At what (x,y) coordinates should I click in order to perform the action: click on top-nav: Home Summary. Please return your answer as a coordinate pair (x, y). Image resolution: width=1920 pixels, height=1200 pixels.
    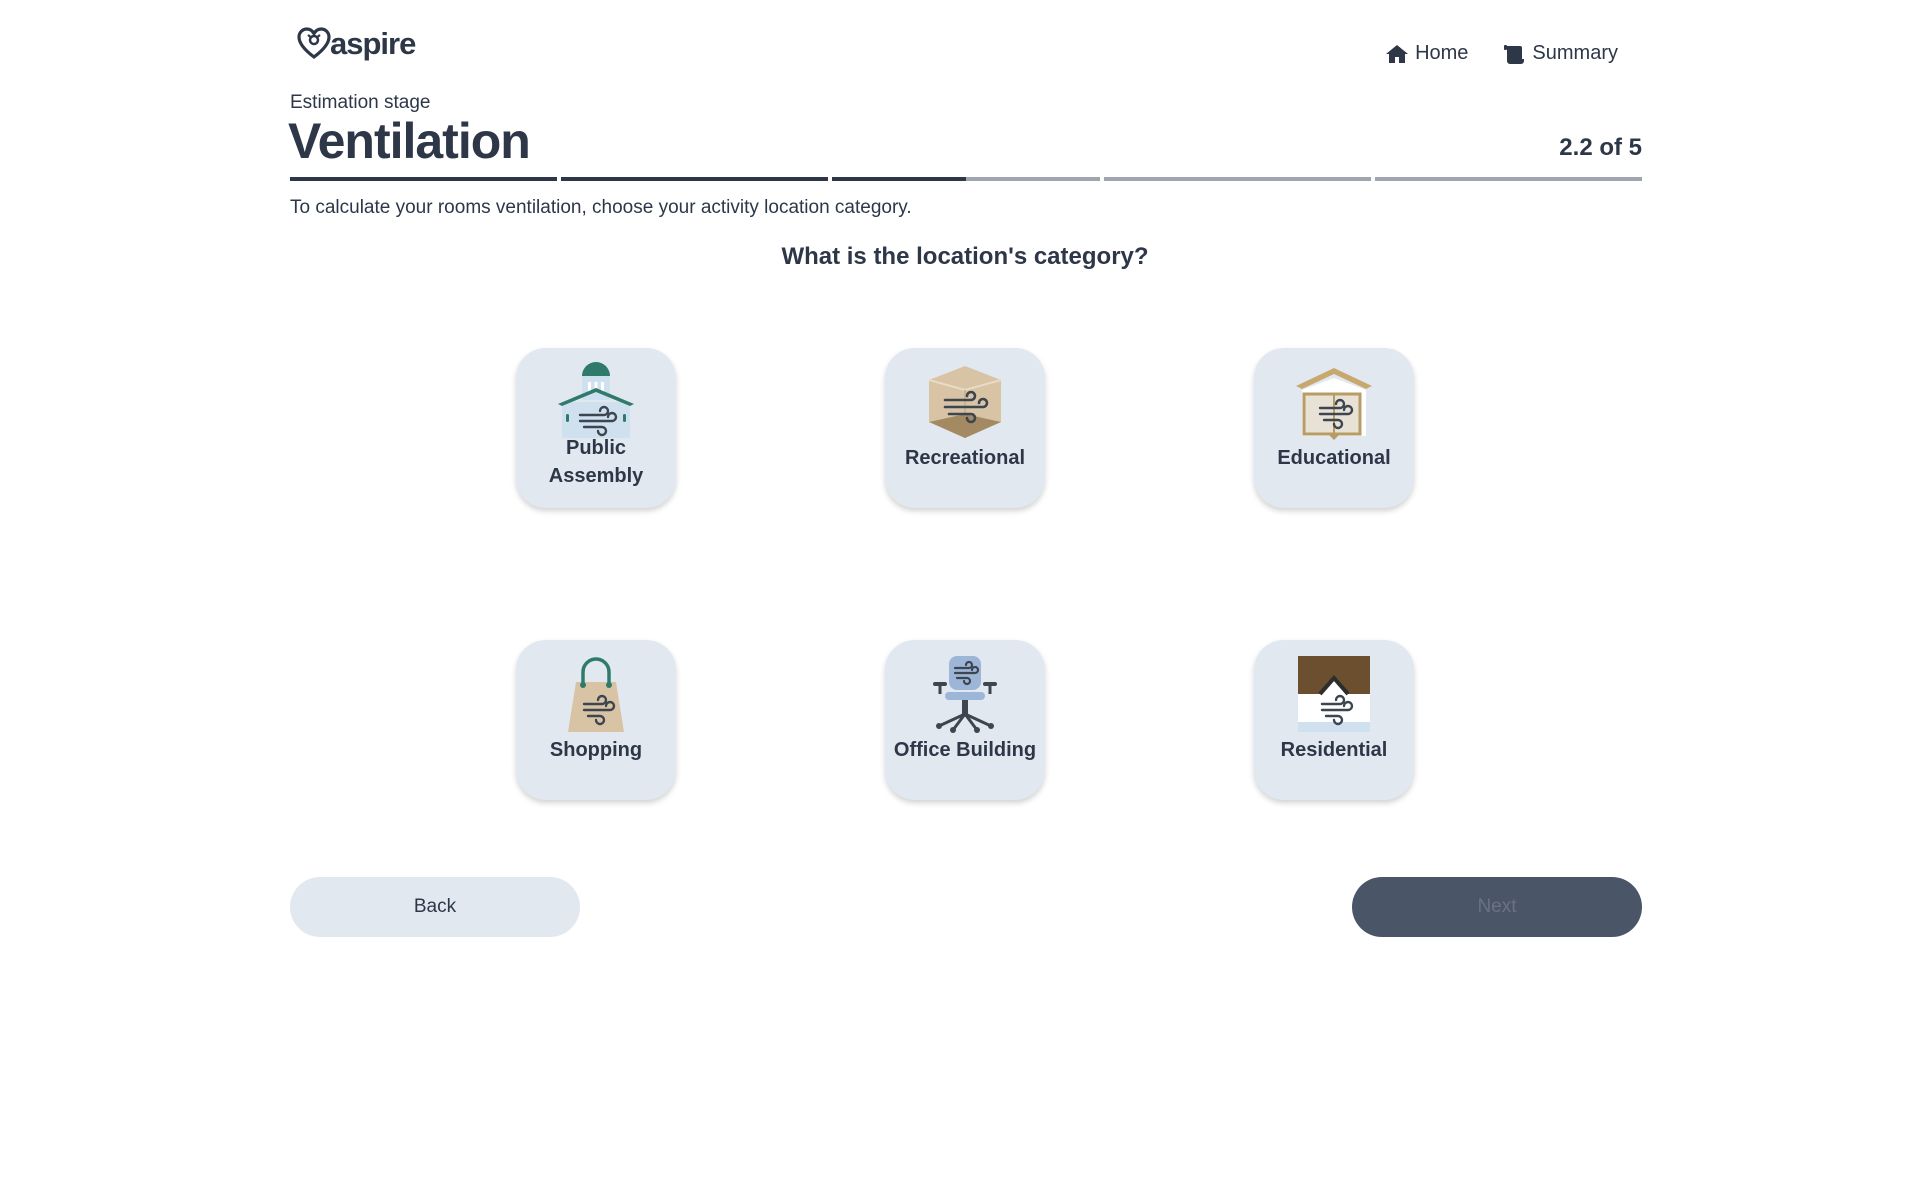
    Looking at the image, I should click on (1501, 53).